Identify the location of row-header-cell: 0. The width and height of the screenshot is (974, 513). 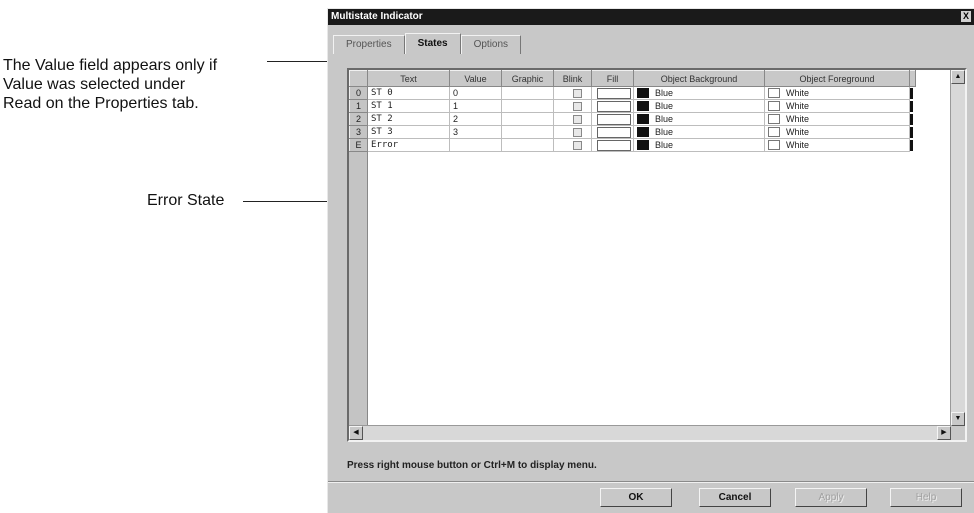
(358, 93).